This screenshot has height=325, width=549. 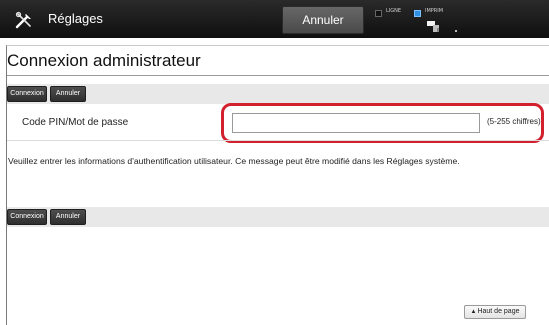 What do you see at coordinates (435, 27) in the screenshot?
I see `printer-icon` at bounding box center [435, 27].